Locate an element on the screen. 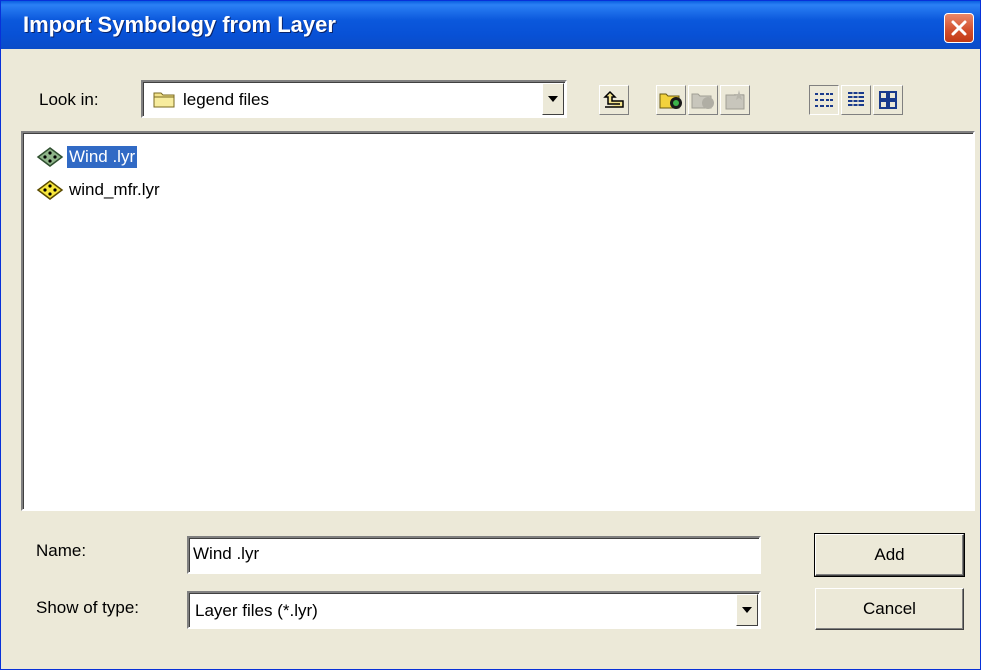 This screenshot has width=981, height=670. new-folder-icon is located at coordinates (735, 100).